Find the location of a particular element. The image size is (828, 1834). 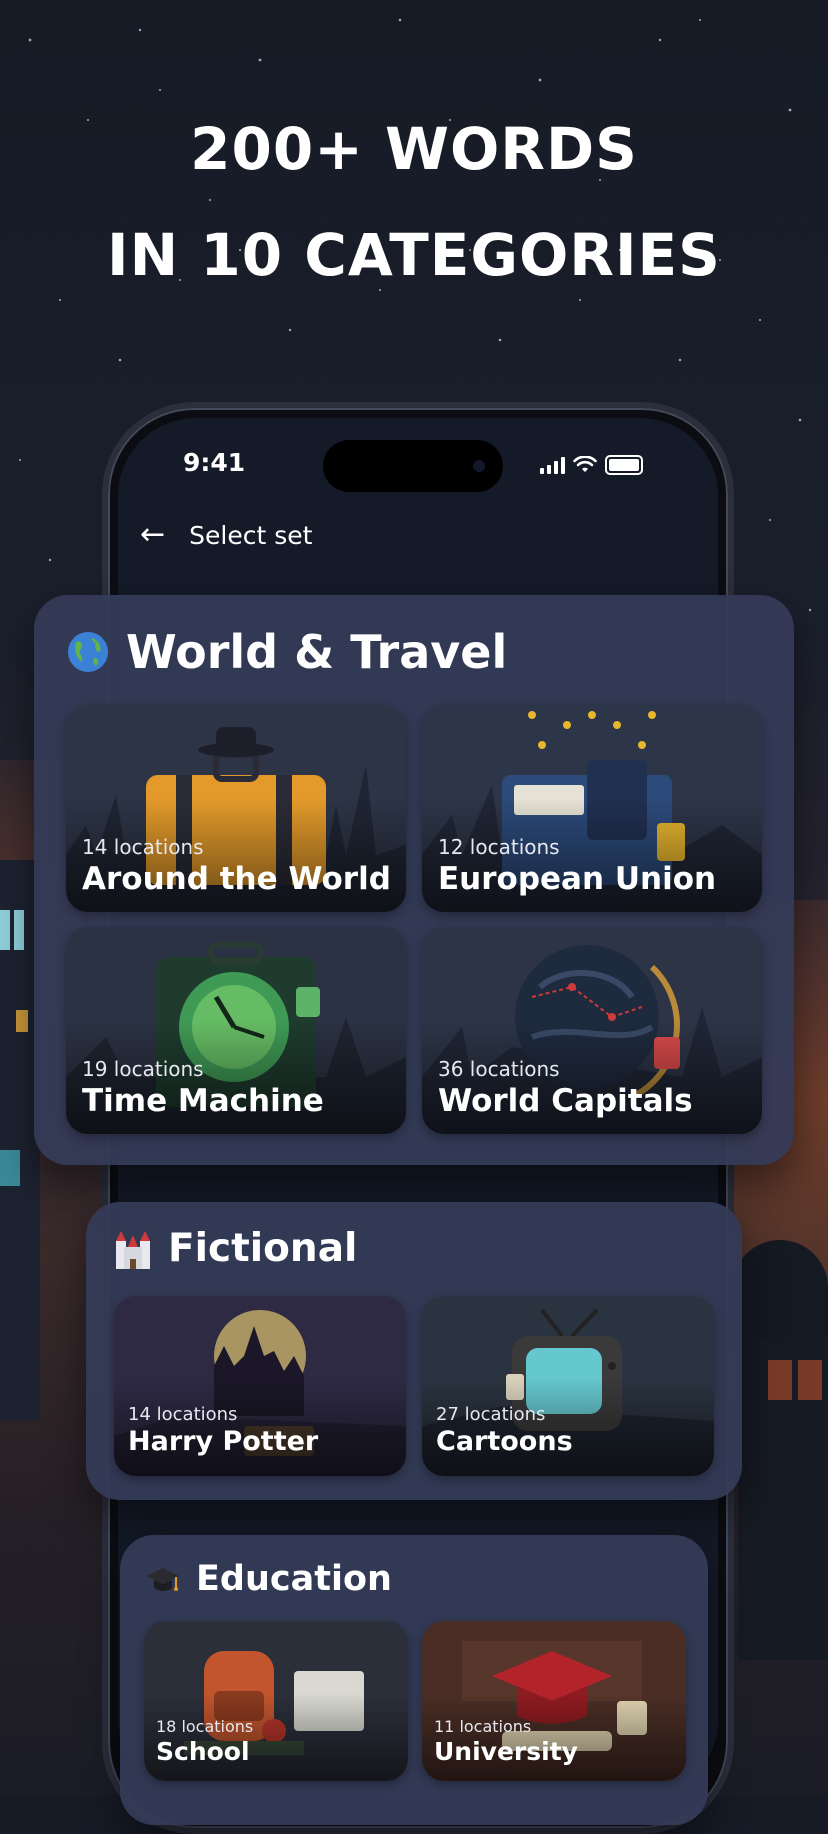

section-title-text: World & Travel is located at coordinates (317, 652).